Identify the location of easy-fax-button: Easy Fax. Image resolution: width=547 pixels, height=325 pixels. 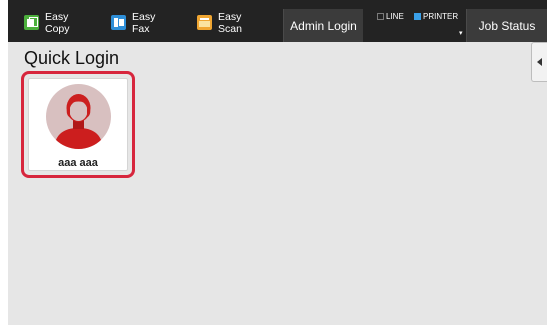
(133, 25).